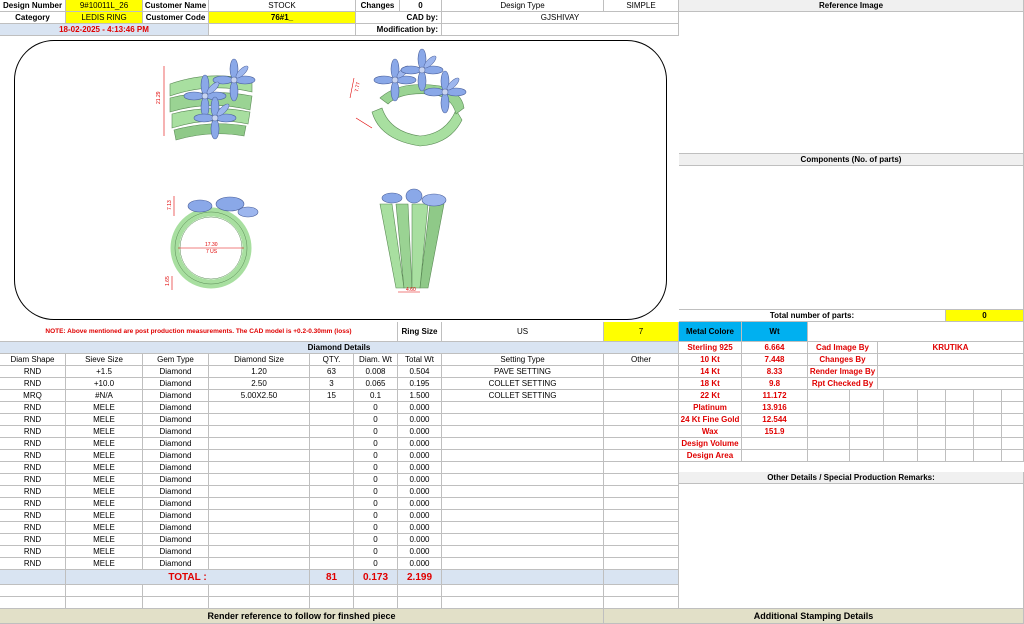 This screenshot has width=1024, height=624. Describe the element at coordinates (951, 384) in the screenshot. I see `rpt-checked-by-value` at that location.